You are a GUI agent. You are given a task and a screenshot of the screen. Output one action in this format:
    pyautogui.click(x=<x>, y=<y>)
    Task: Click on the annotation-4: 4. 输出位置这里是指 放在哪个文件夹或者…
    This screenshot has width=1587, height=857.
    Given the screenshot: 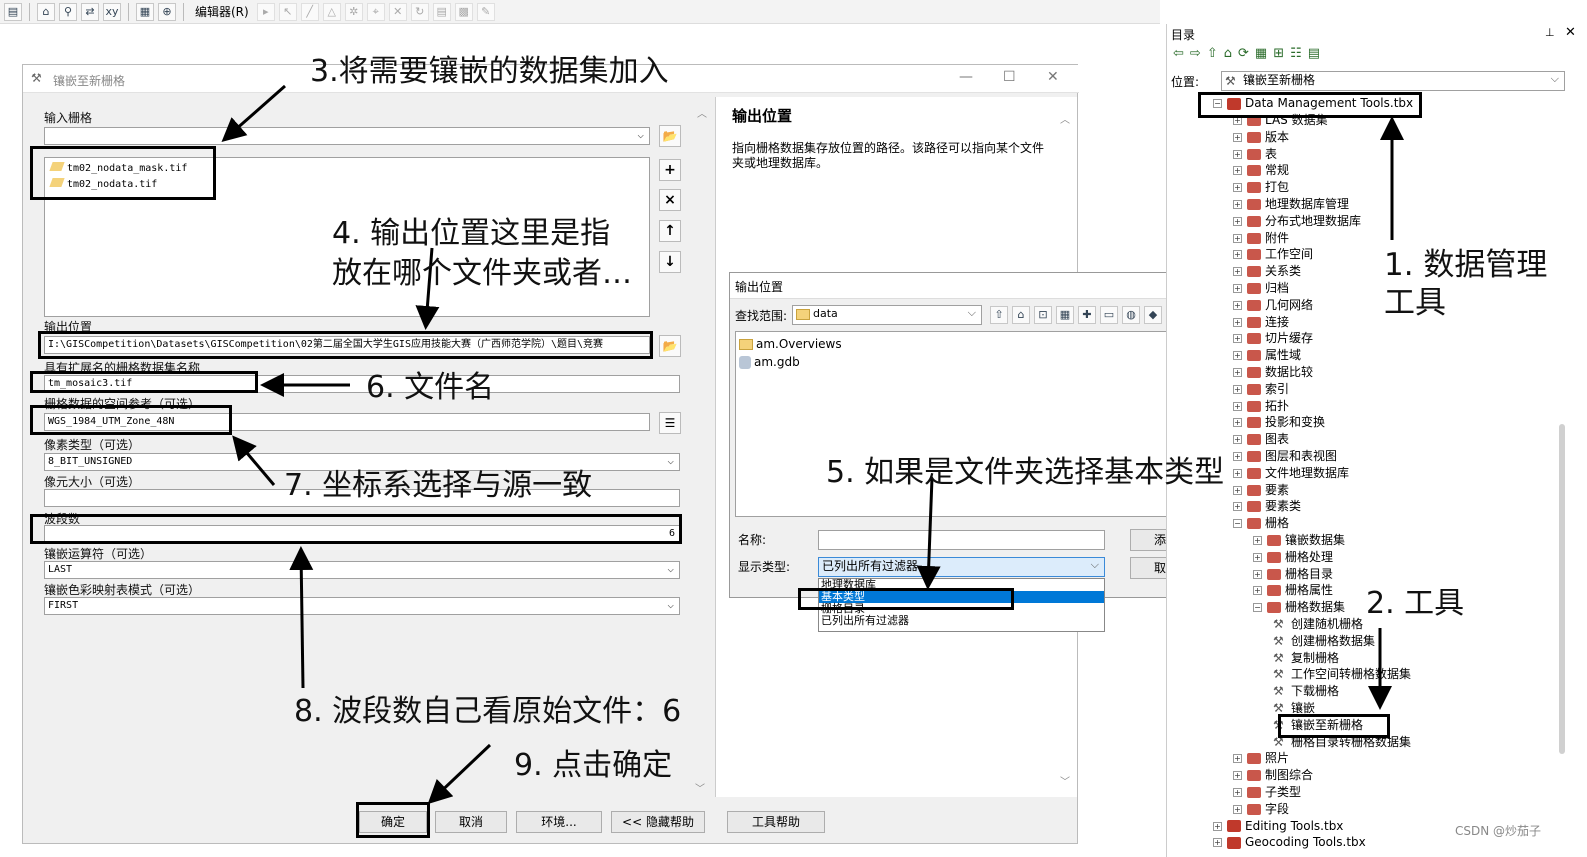 What is the action you would take?
    pyautogui.click(x=482, y=253)
    